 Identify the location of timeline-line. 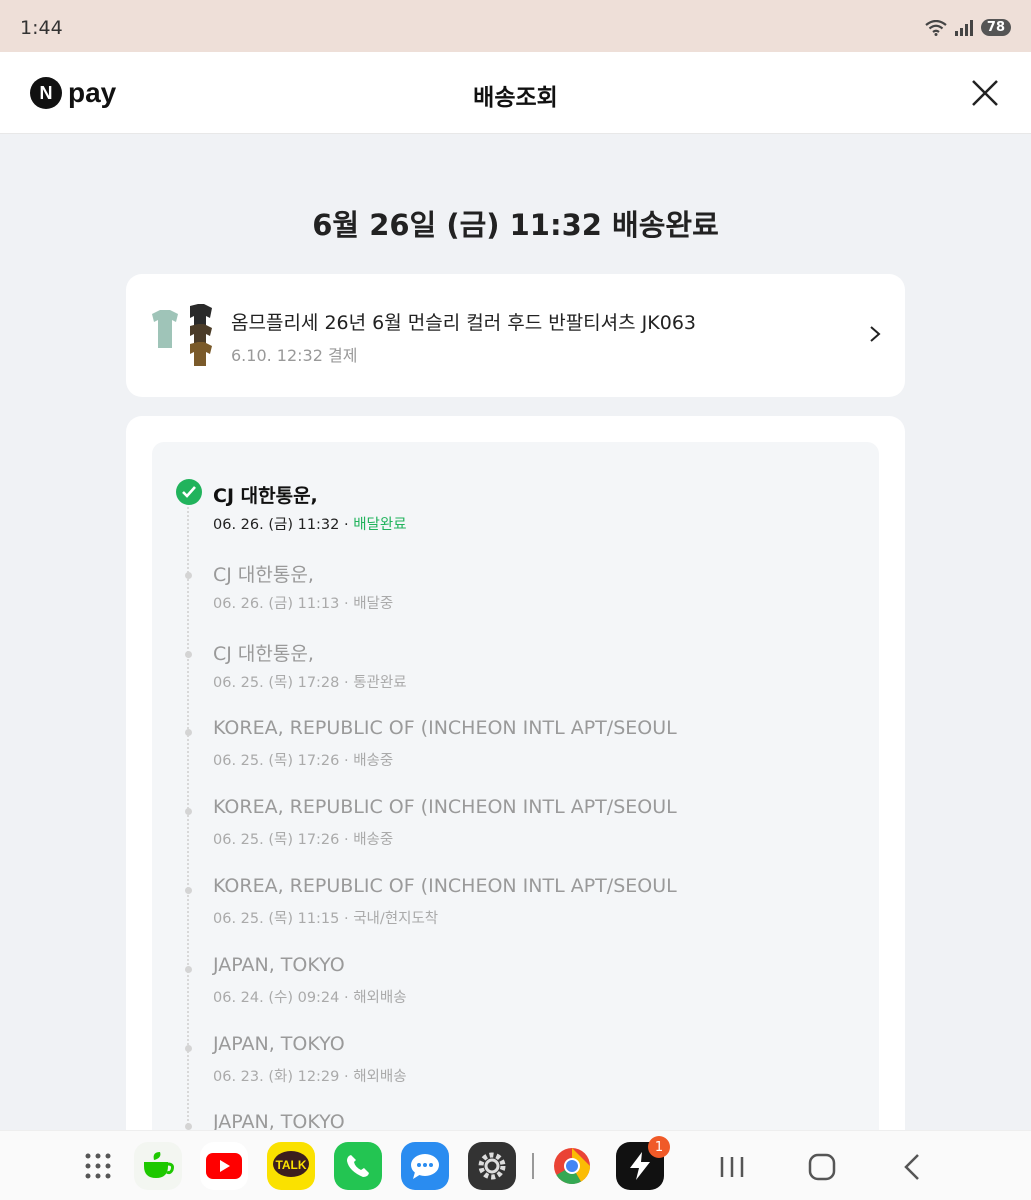
(188, 842).